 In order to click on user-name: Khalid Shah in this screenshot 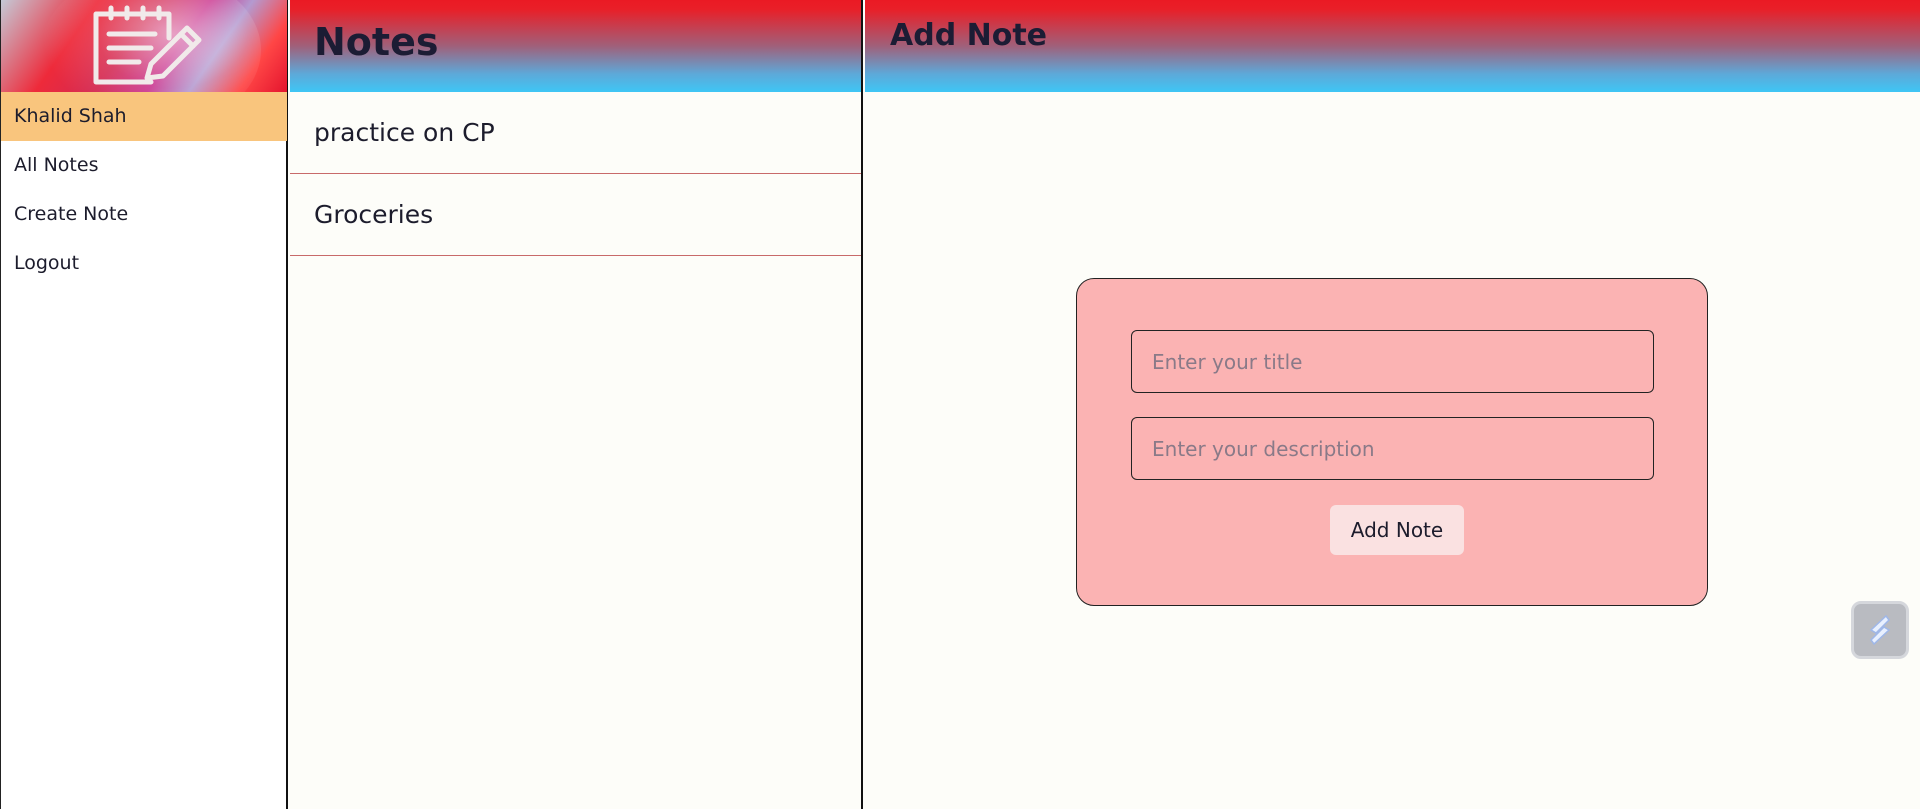, I will do `click(144, 116)`.